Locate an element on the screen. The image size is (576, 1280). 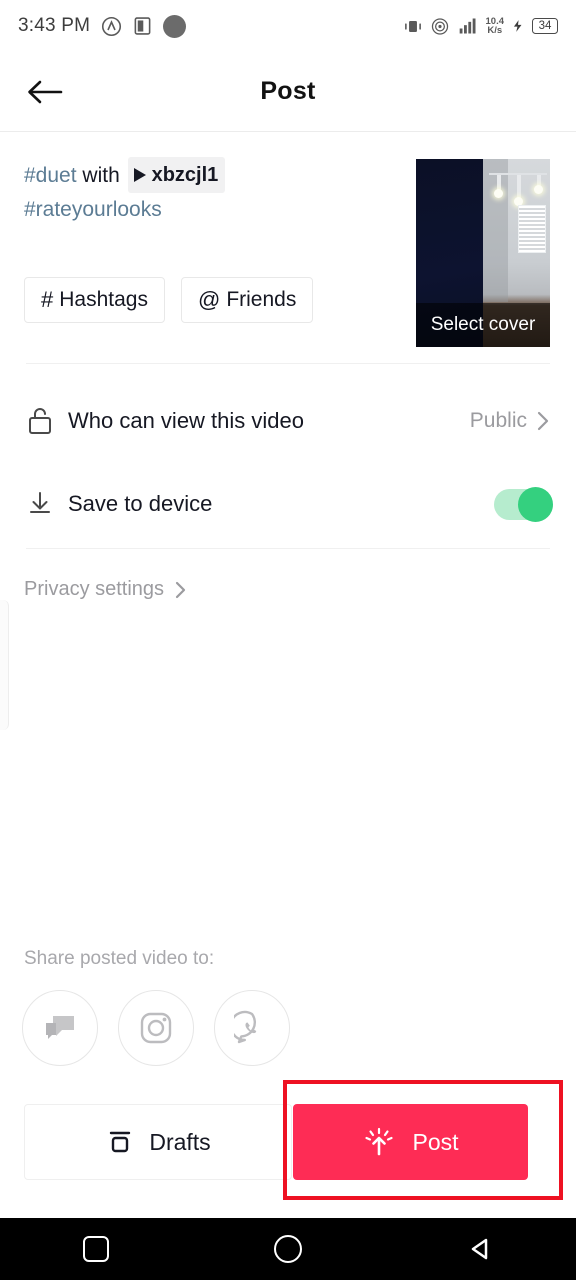
save-to-device-control is located at coordinates (523, 504).